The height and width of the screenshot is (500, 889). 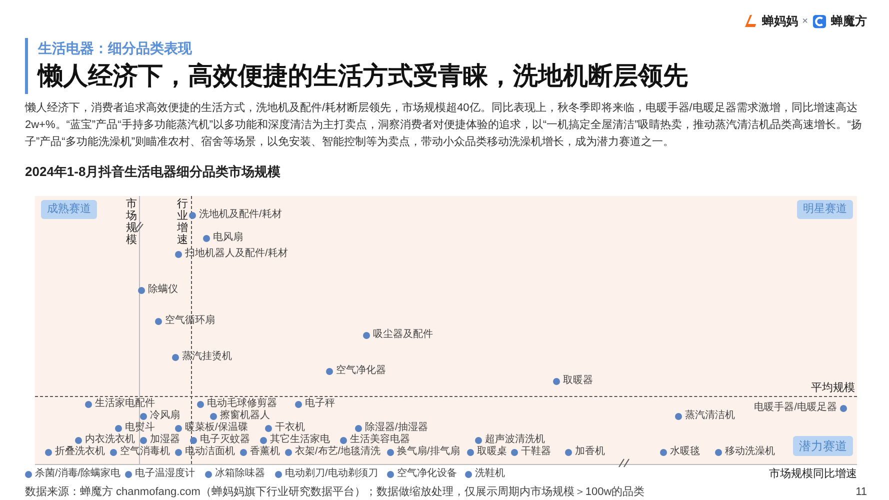 I want to click on point-label: 电动洁面机, so click(x=210, y=452).